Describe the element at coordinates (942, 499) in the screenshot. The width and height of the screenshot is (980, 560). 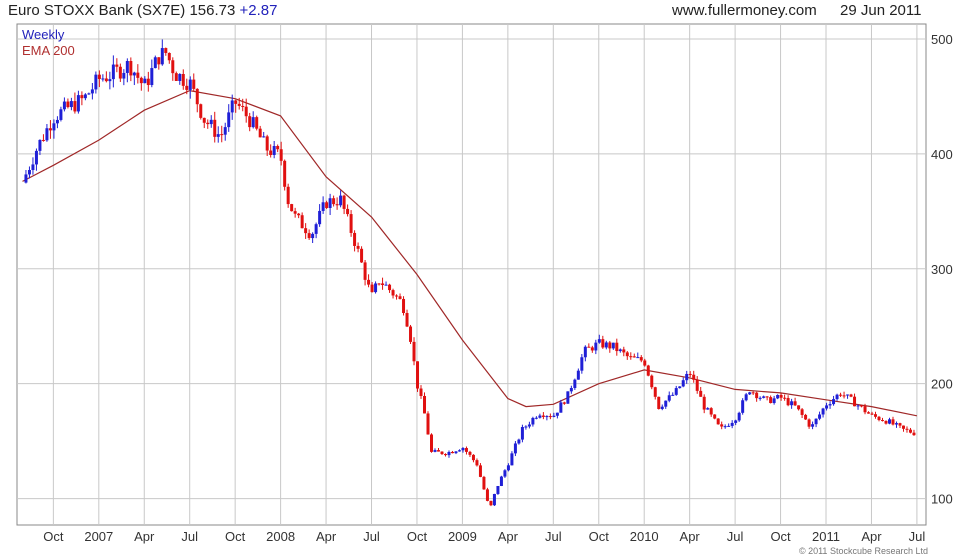
I see `y-tick-label: 100` at that location.